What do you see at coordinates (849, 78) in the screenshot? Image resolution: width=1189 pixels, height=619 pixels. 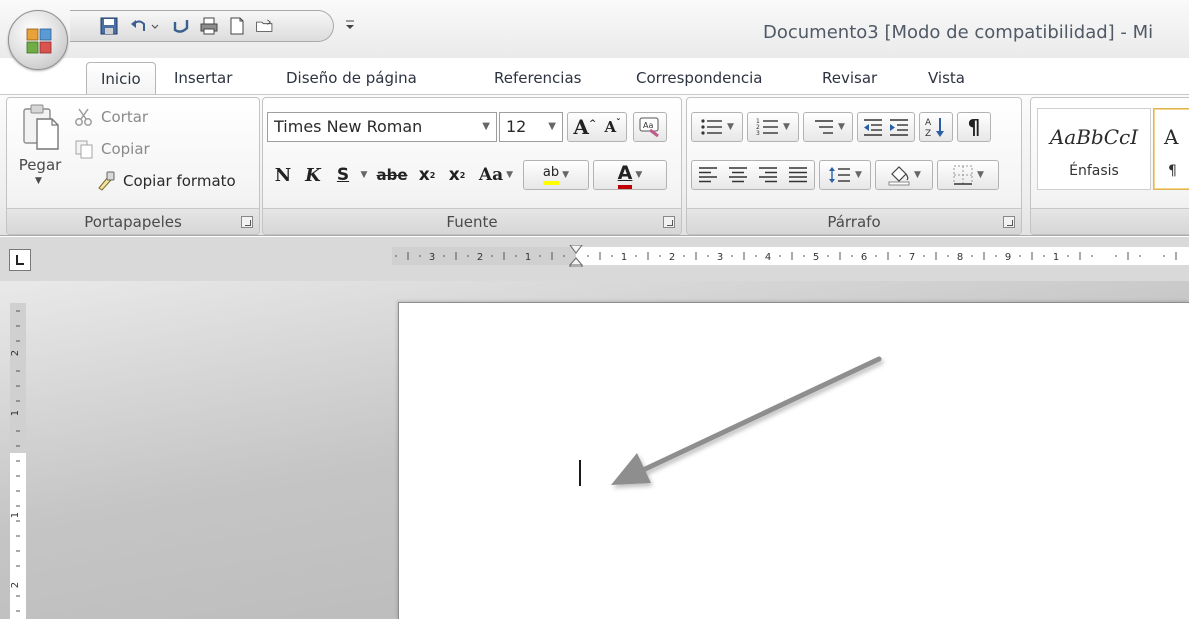 I see `tab-revisar: Revisar` at bounding box center [849, 78].